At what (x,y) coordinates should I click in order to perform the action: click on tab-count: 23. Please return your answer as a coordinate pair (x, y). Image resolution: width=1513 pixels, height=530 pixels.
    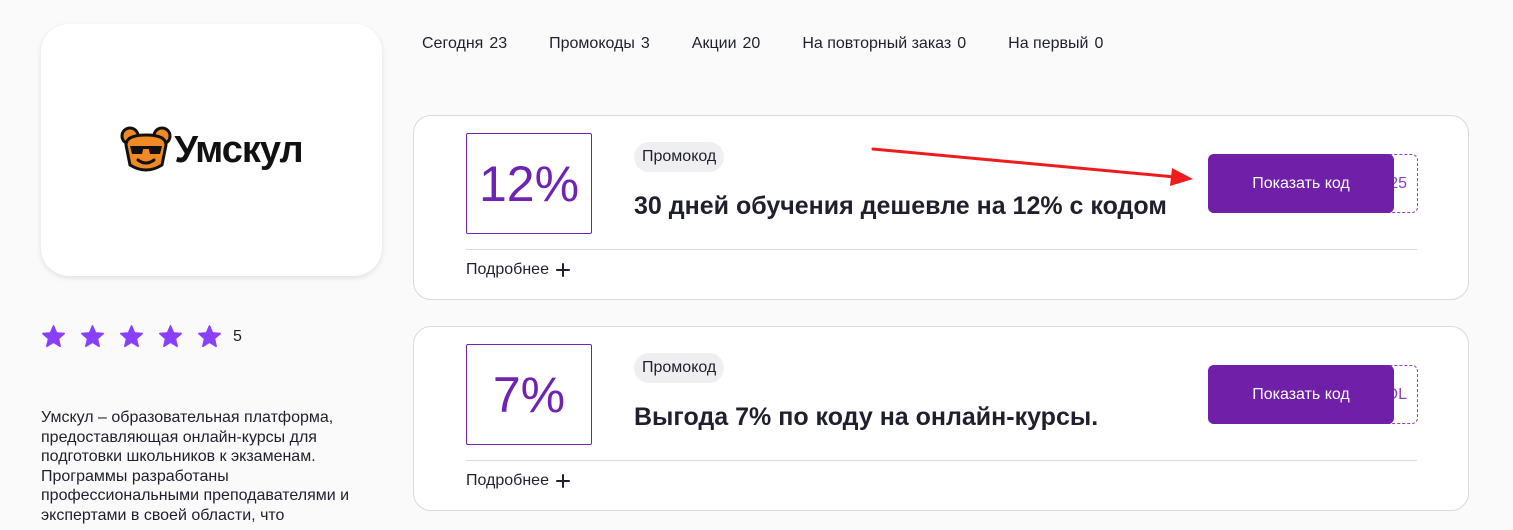
    Looking at the image, I should click on (498, 43).